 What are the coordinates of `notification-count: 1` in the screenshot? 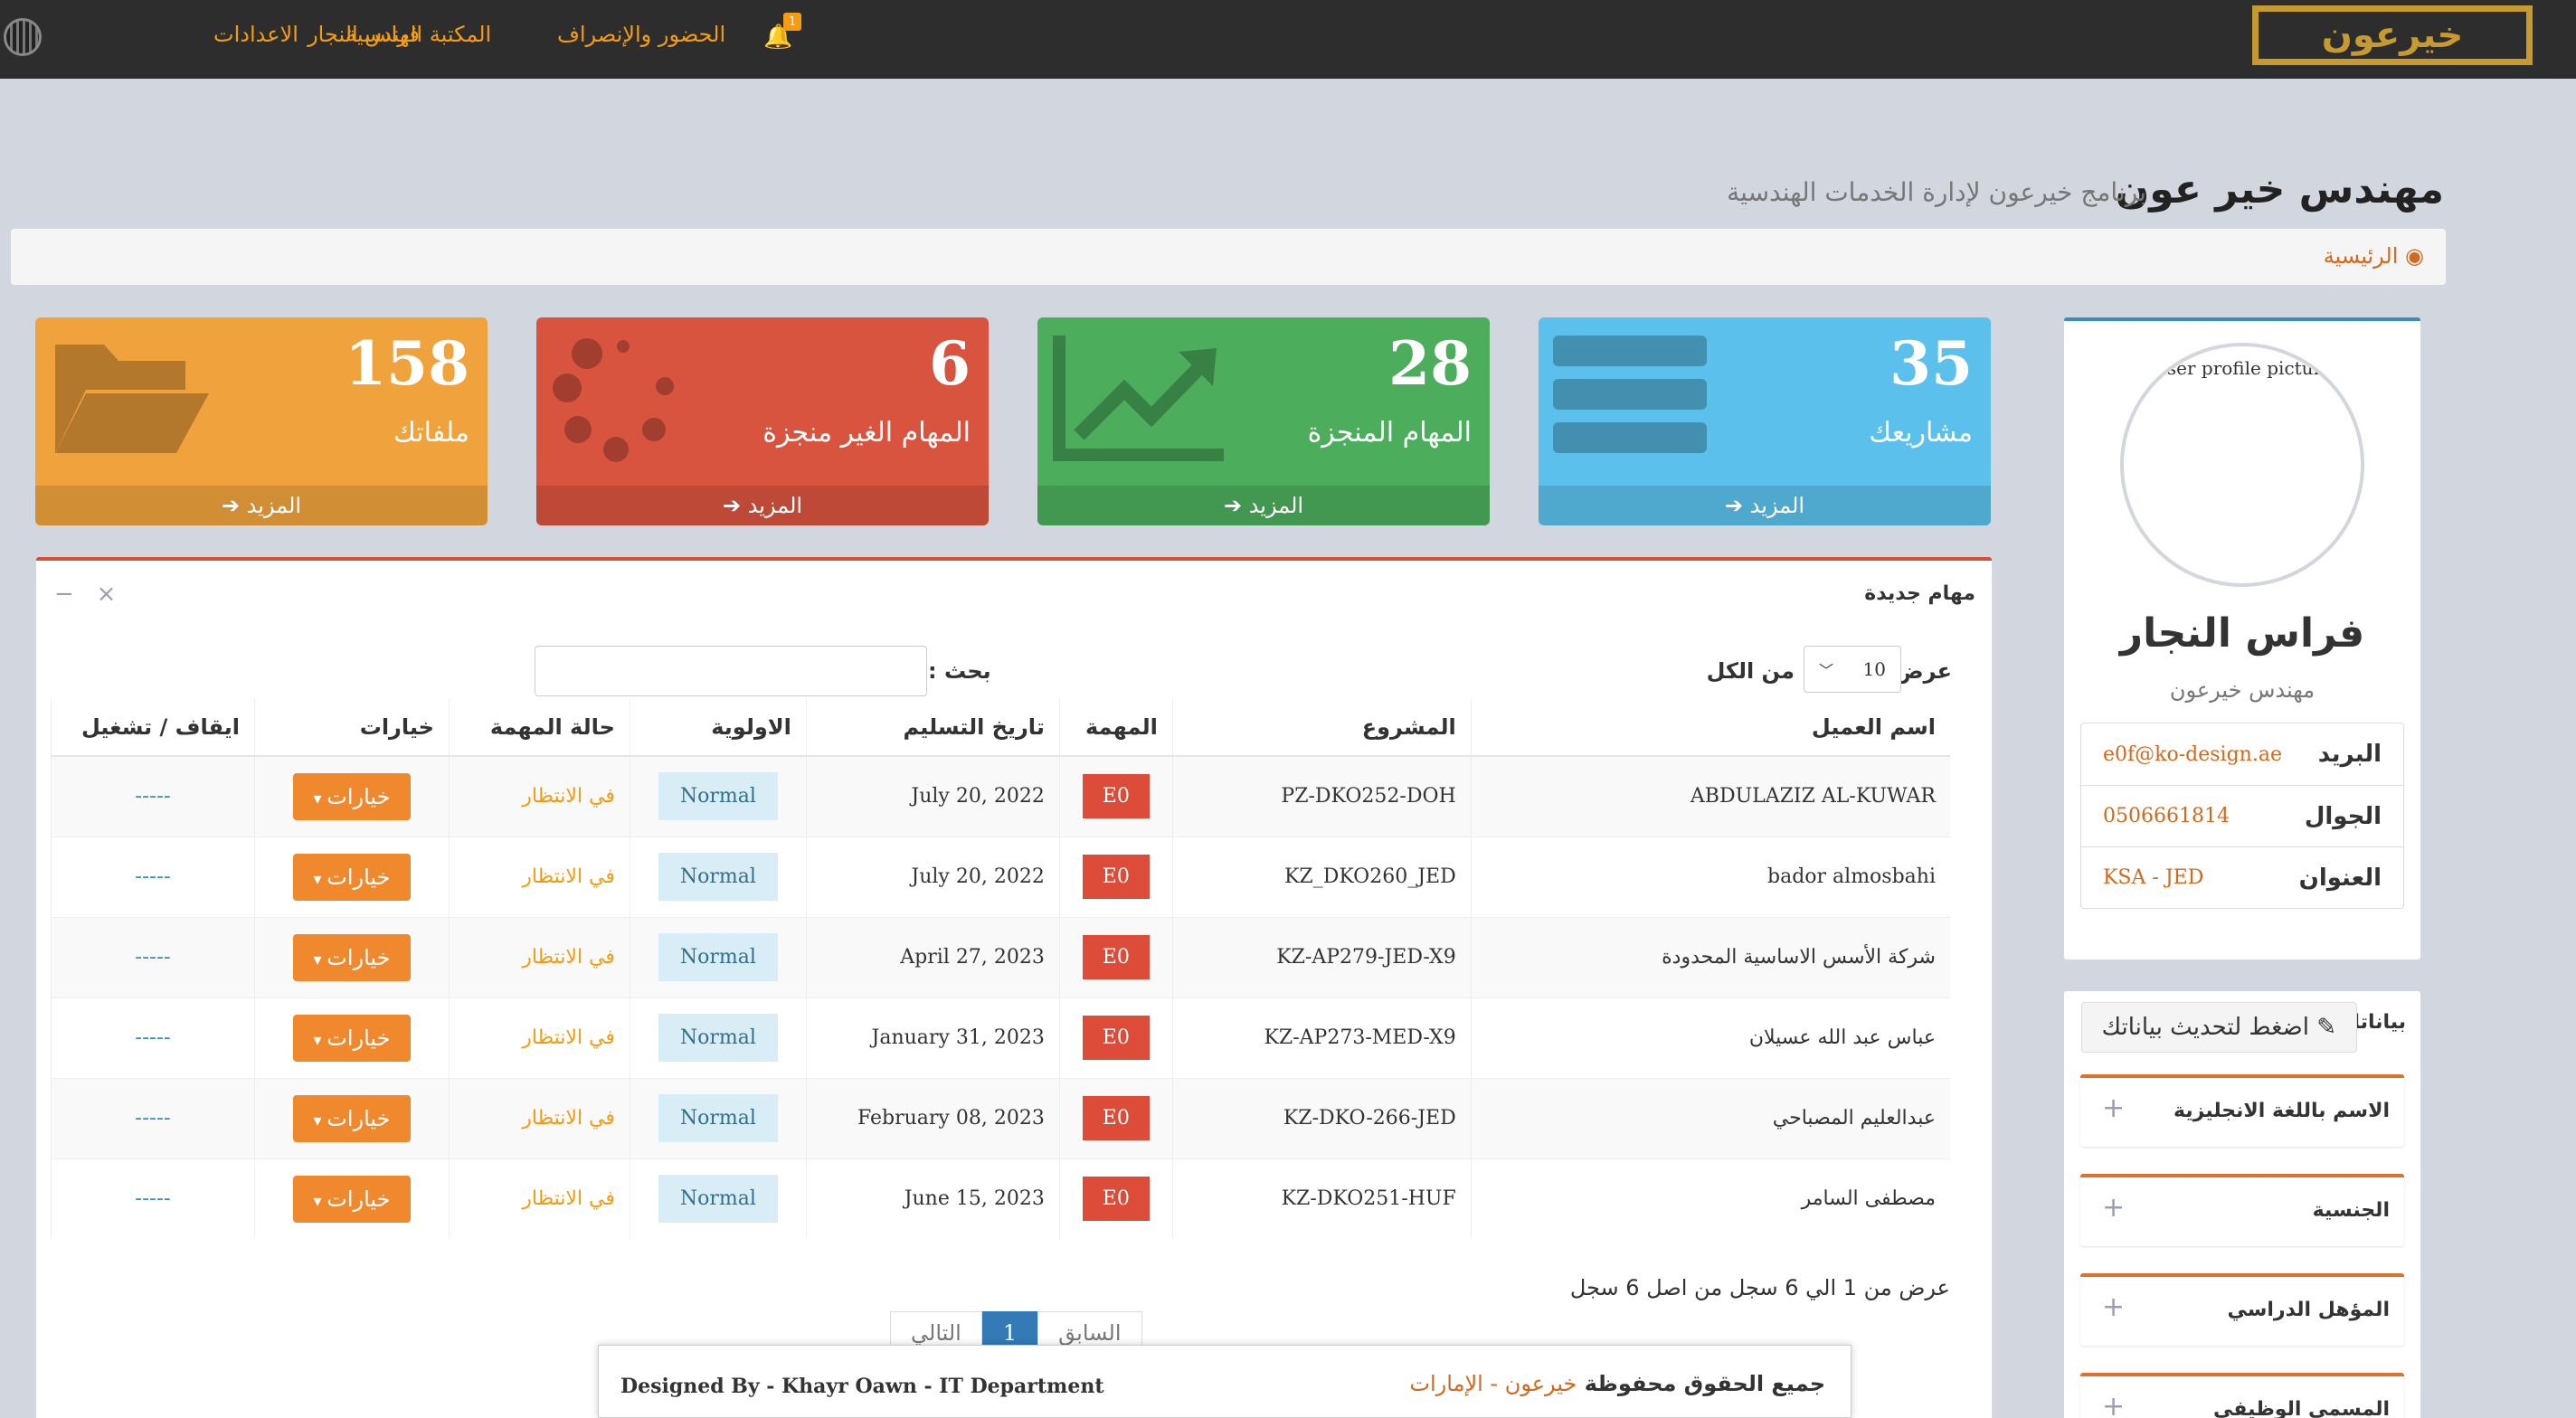 It's located at (792, 22).